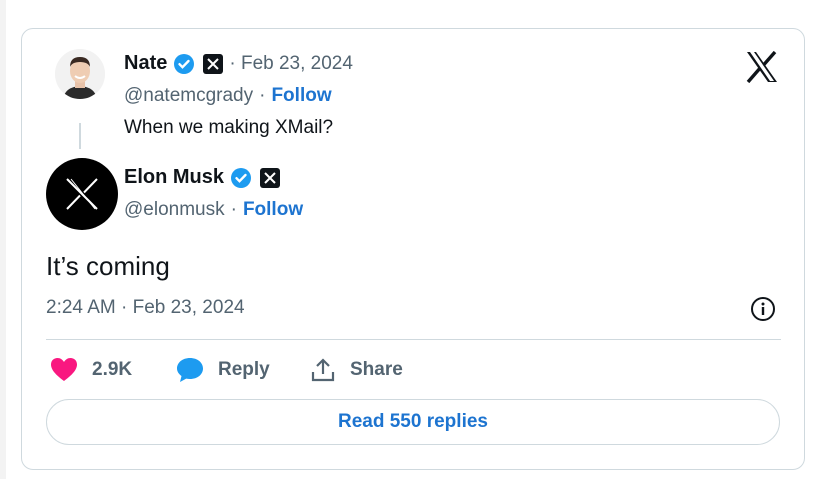  I want to click on share-label: Share, so click(376, 369).